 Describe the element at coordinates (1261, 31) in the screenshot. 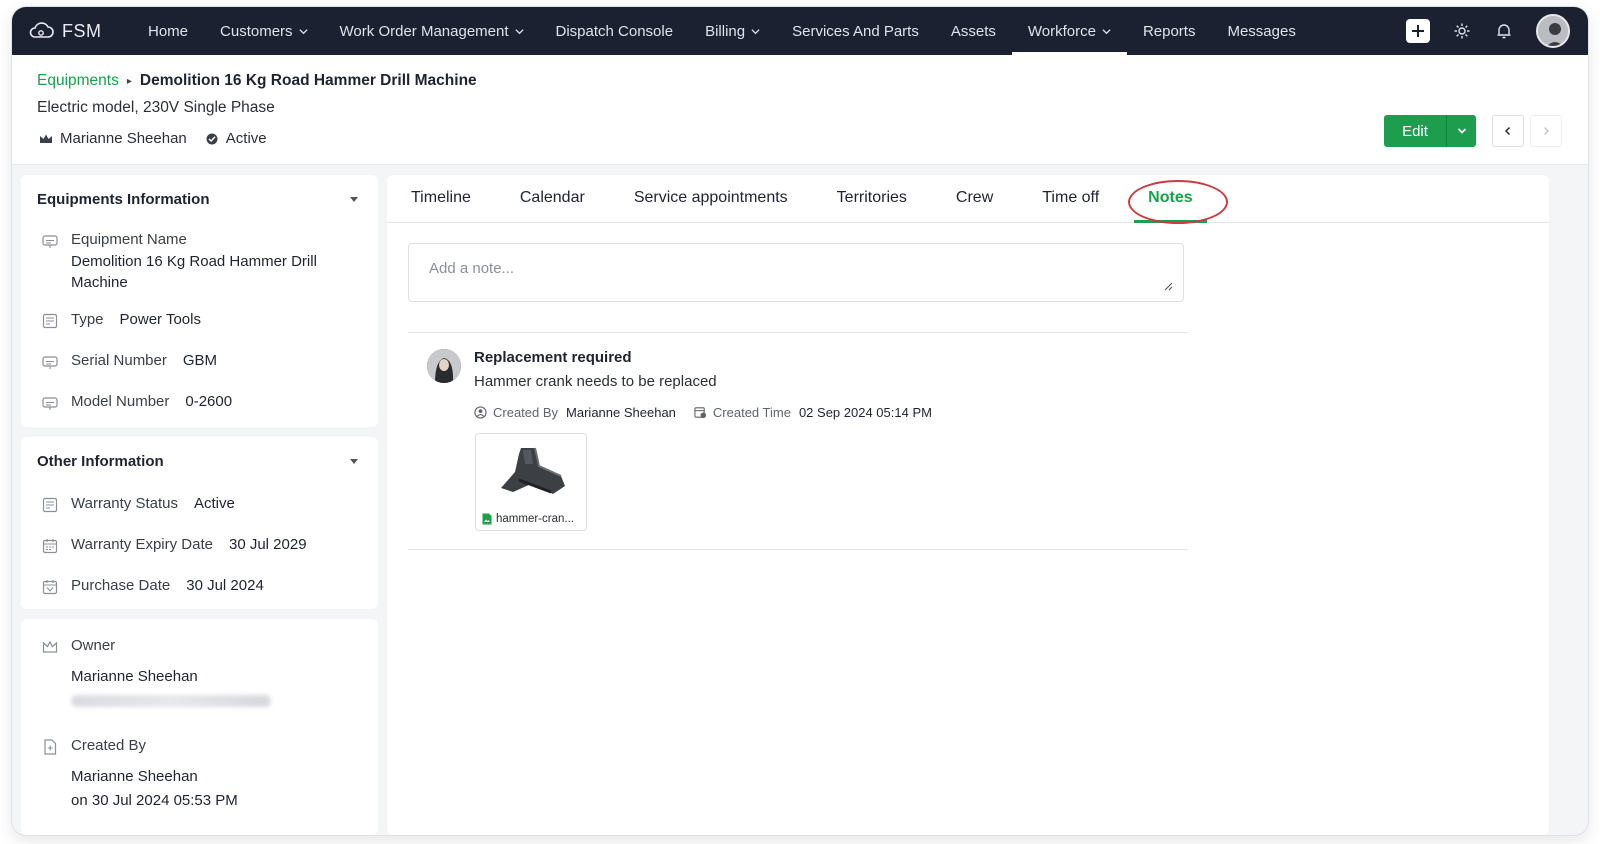

I see `nav-item-messages: Messages` at that location.